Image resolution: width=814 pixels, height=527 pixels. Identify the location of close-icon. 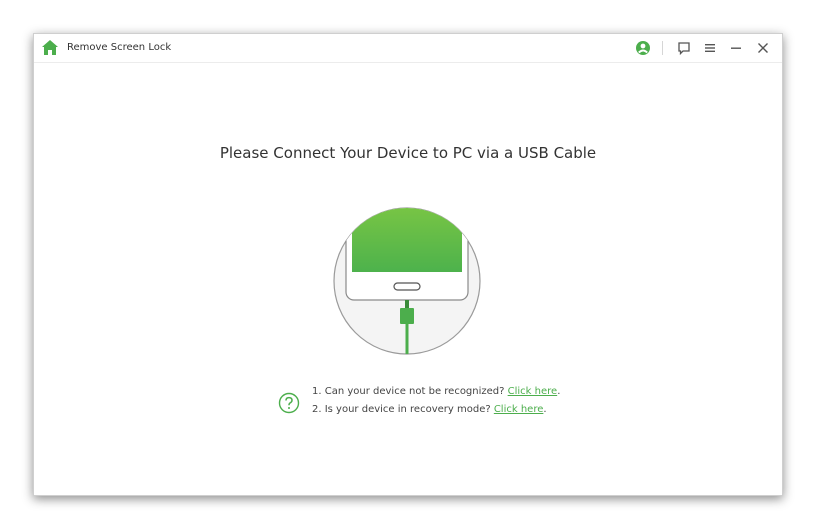
(763, 48).